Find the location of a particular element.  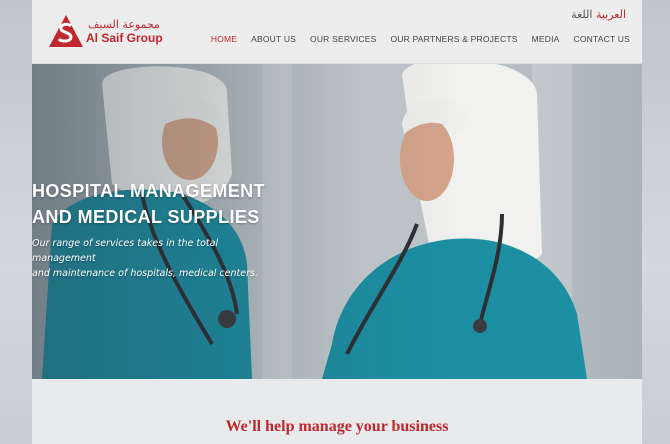

nav-our-services: OUR SERVICES is located at coordinates (343, 39).